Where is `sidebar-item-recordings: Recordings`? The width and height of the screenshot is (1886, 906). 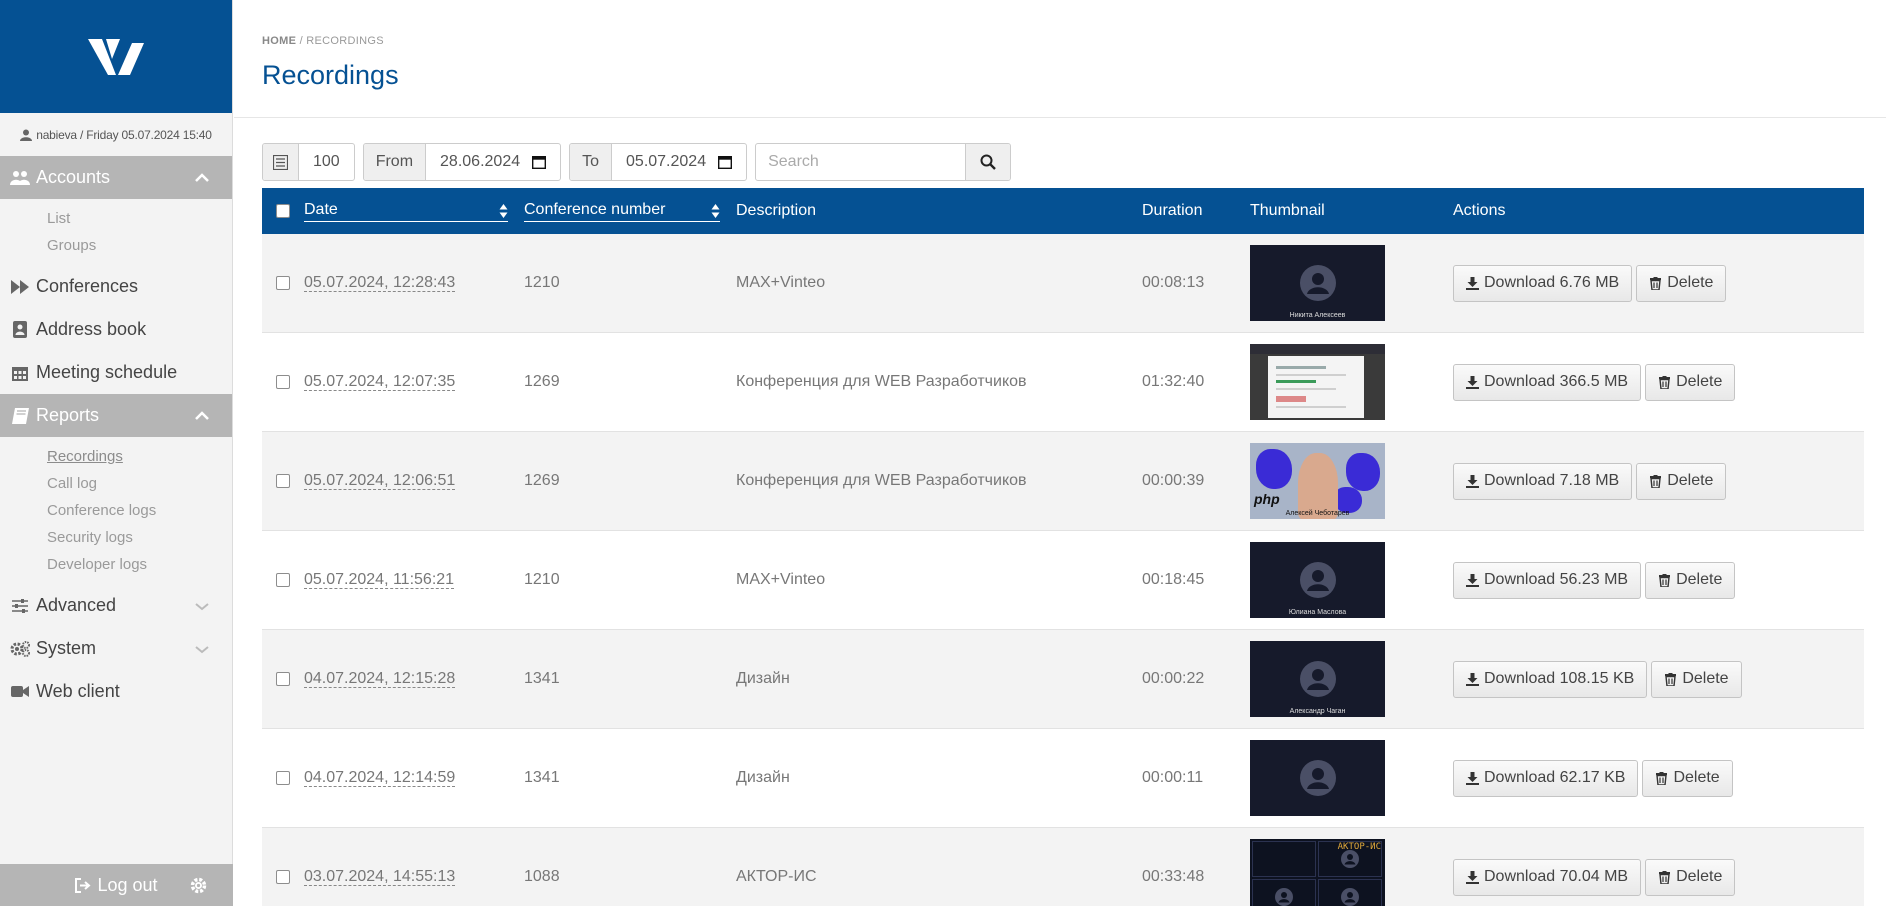 sidebar-item-recordings: Recordings is located at coordinates (116, 456).